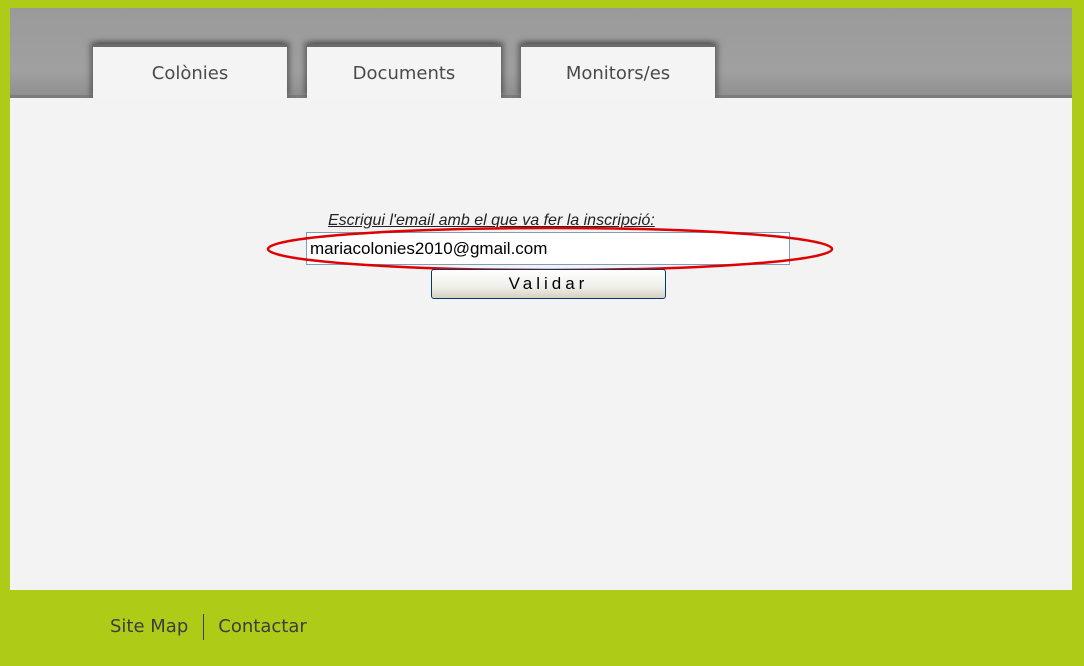 The height and width of the screenshot is (666, 1084). Describe the element at coordinates (190, 71) in the screenshot. I see `tab-colonies: Colònies` at that location.